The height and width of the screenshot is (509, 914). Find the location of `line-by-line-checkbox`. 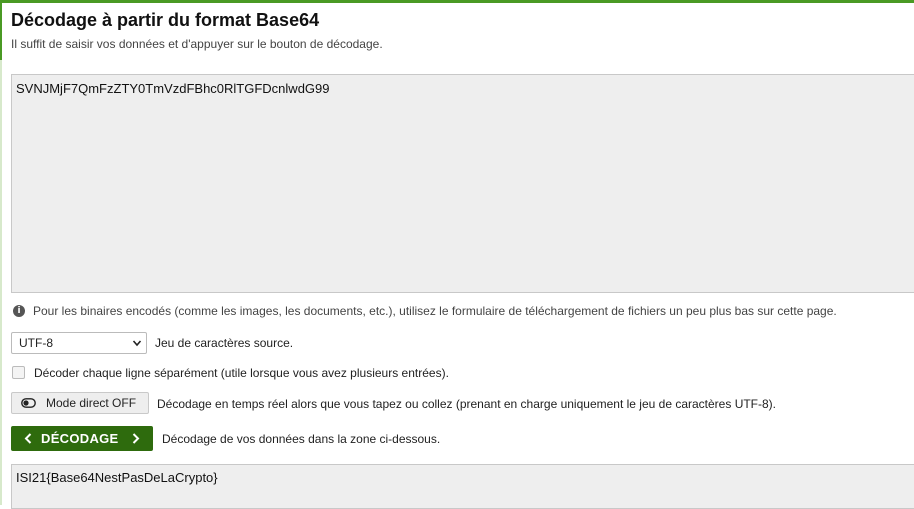

line-by-line-checkbox is located at coordinates (18, 372).